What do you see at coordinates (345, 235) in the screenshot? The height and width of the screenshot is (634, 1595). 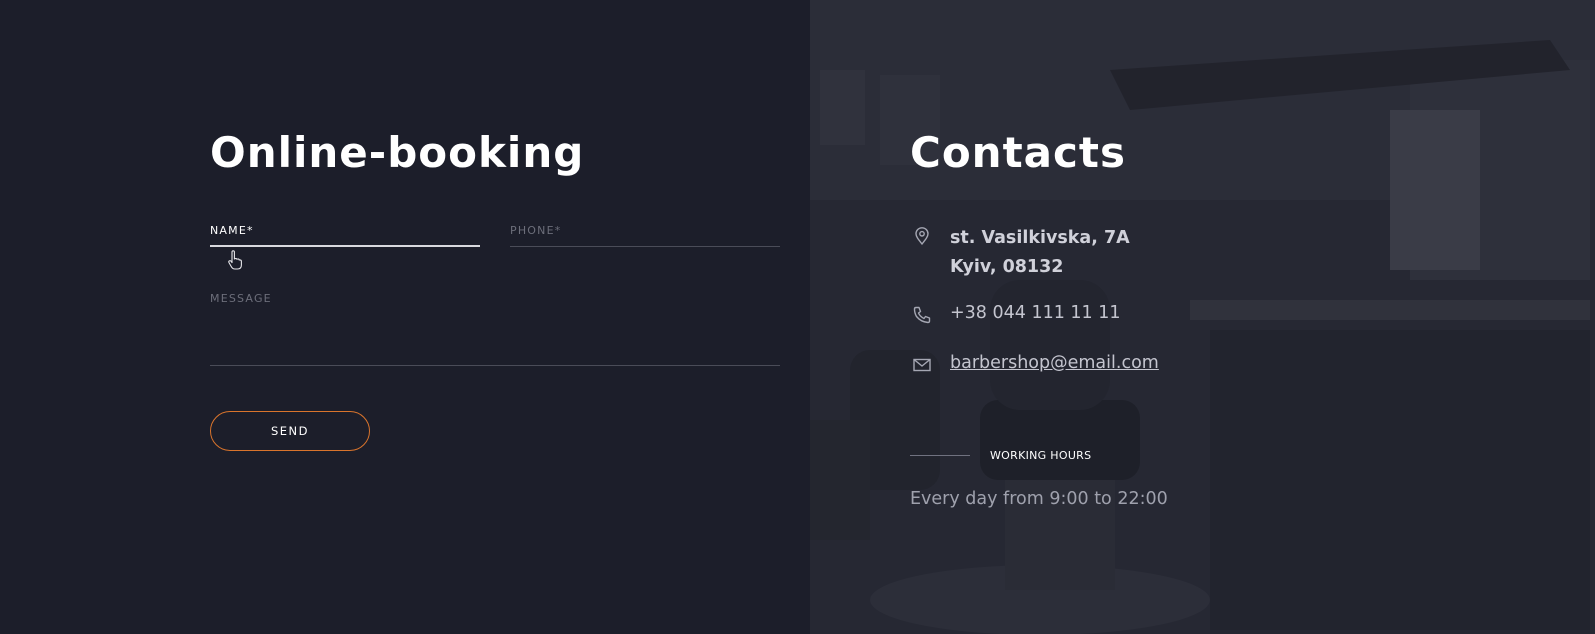 I see `name-field: NAME*` at bounding box center [345, 235].